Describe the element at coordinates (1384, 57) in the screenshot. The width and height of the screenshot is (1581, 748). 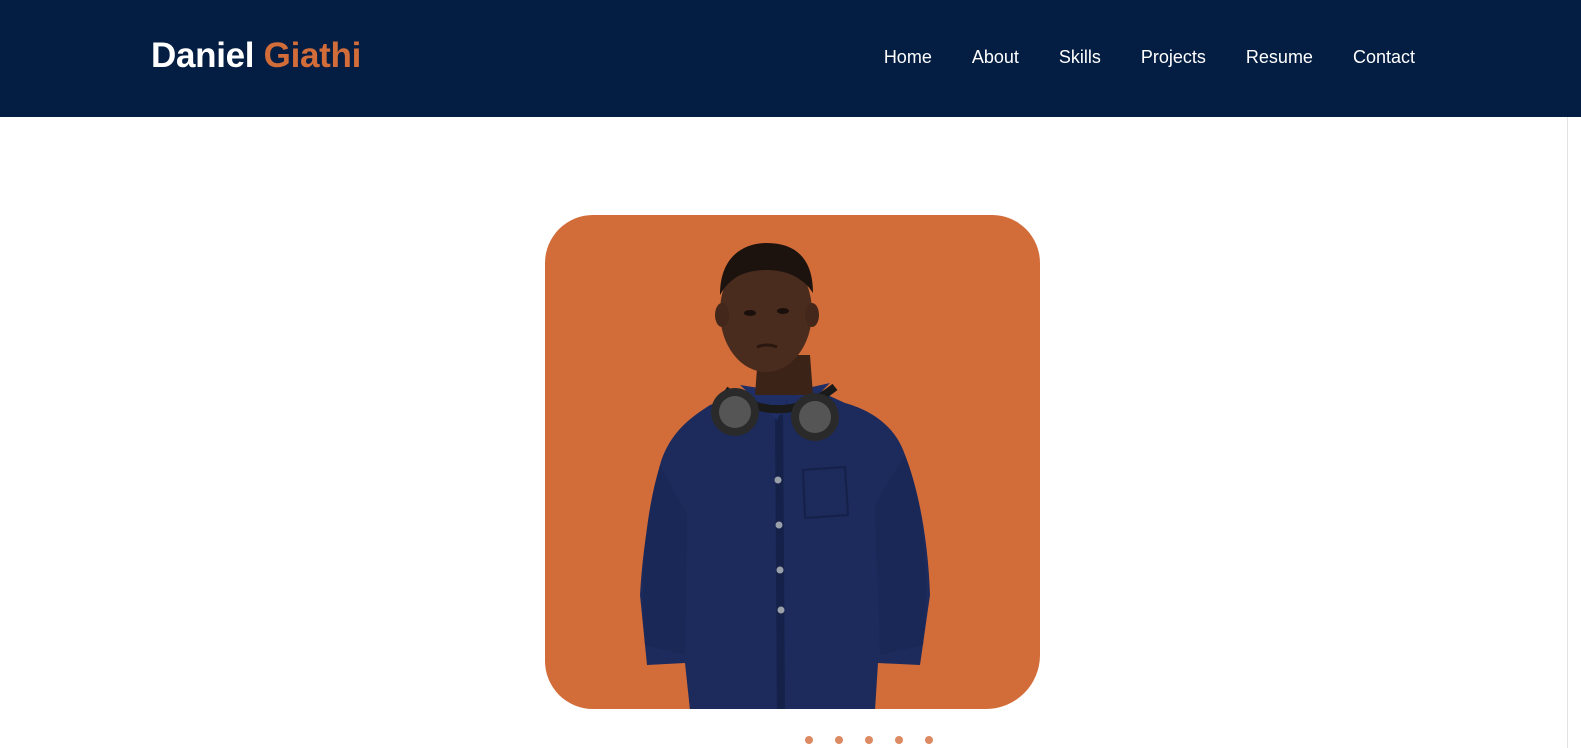
I see `nav-contact-link: Contact` at that location.